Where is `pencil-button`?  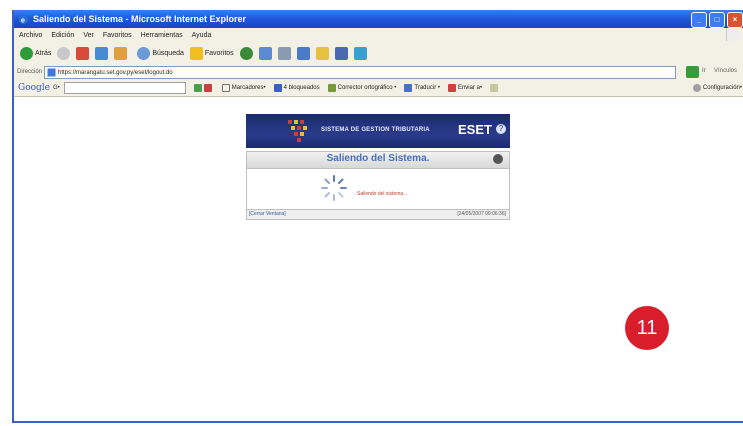
pencil-button is located at coordinates (495, 88).